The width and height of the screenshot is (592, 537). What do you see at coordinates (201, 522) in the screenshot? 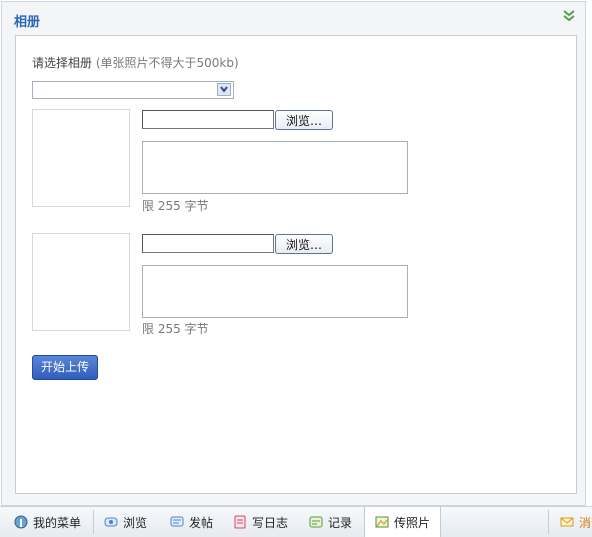
I see `taskbar-label: 发帖` at bounding box center [201, 522].